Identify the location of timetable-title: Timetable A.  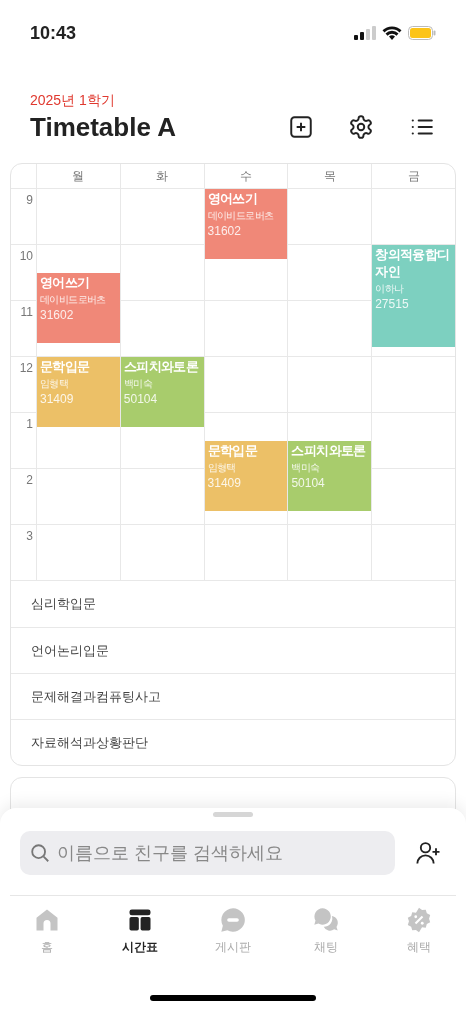
(103, 127).